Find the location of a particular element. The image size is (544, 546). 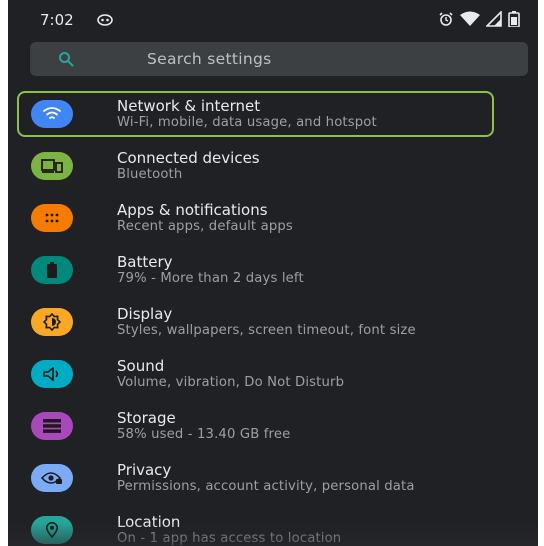

storage-icon is located at coordinates (52, 426).